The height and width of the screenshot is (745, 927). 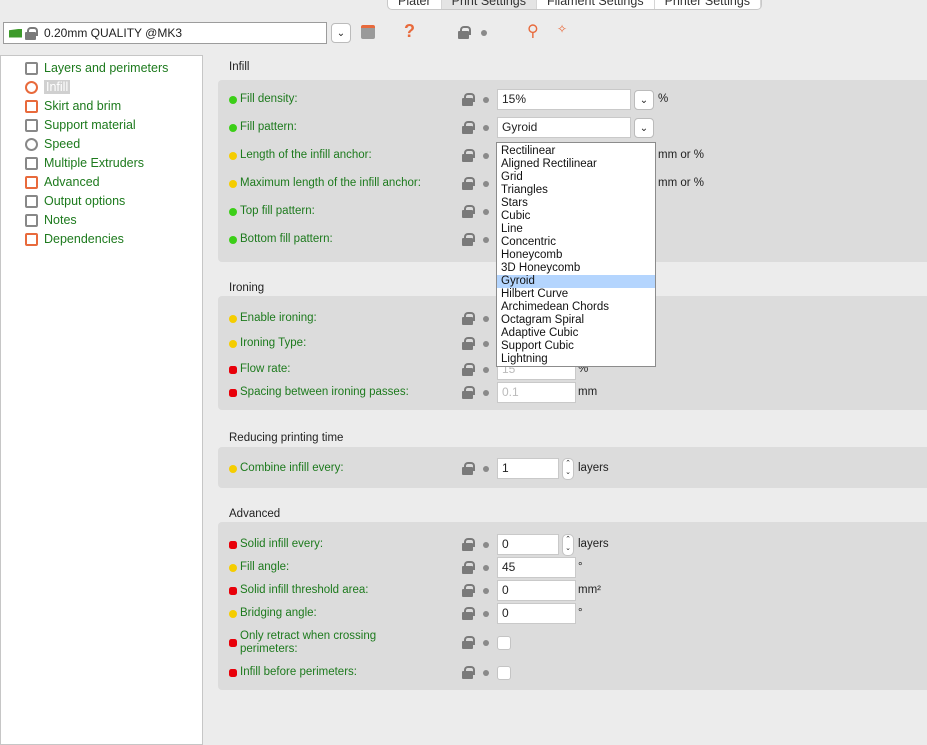 I want to click on dropdown-option: Cubic, so click(x=576, y=216).